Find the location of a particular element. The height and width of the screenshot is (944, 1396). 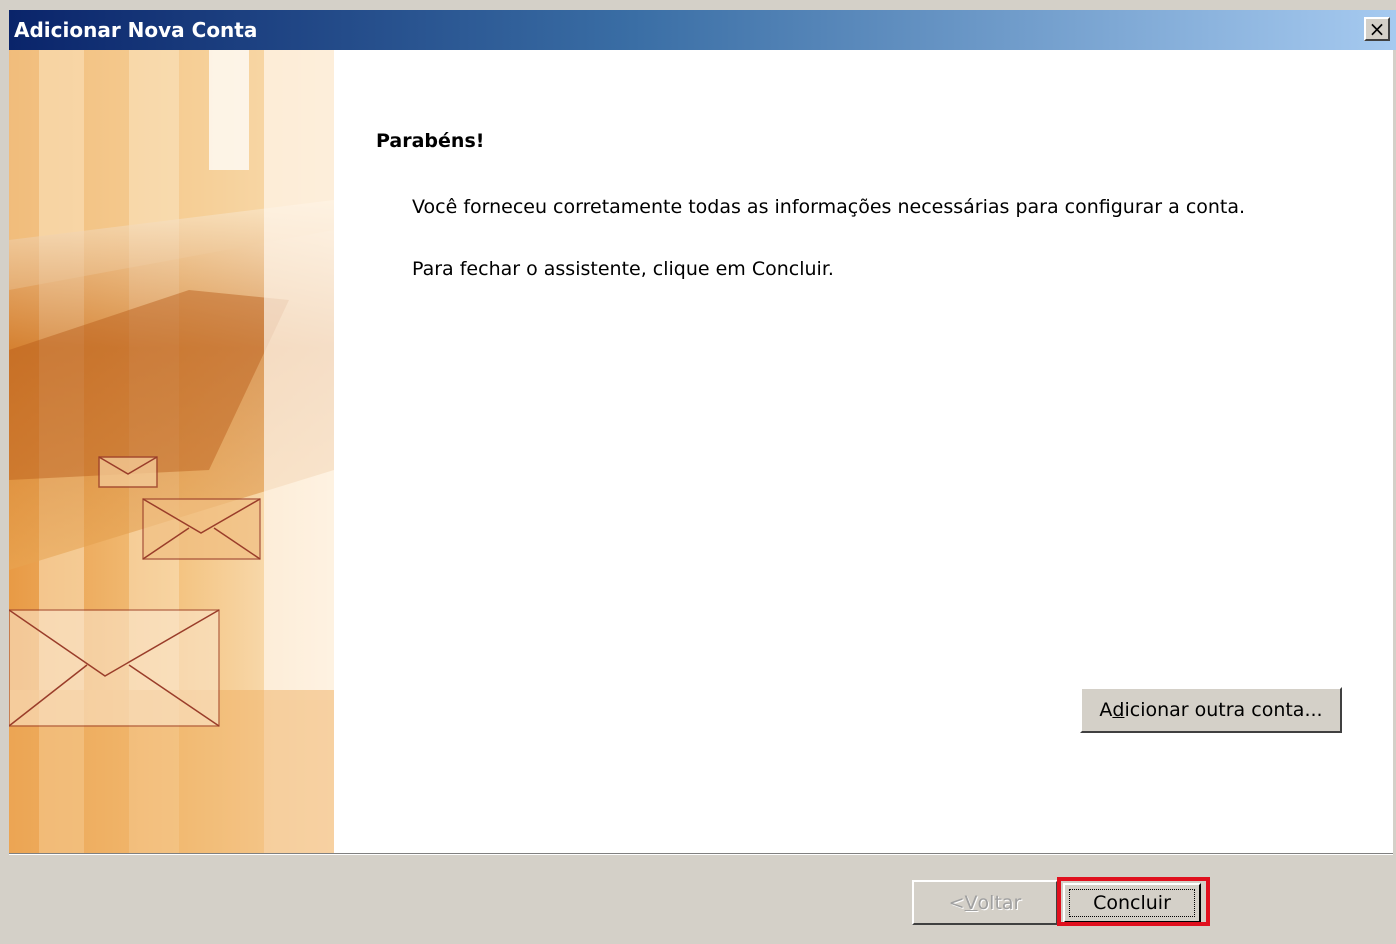

back-accelerator: V is located at coordinates (971, 902).